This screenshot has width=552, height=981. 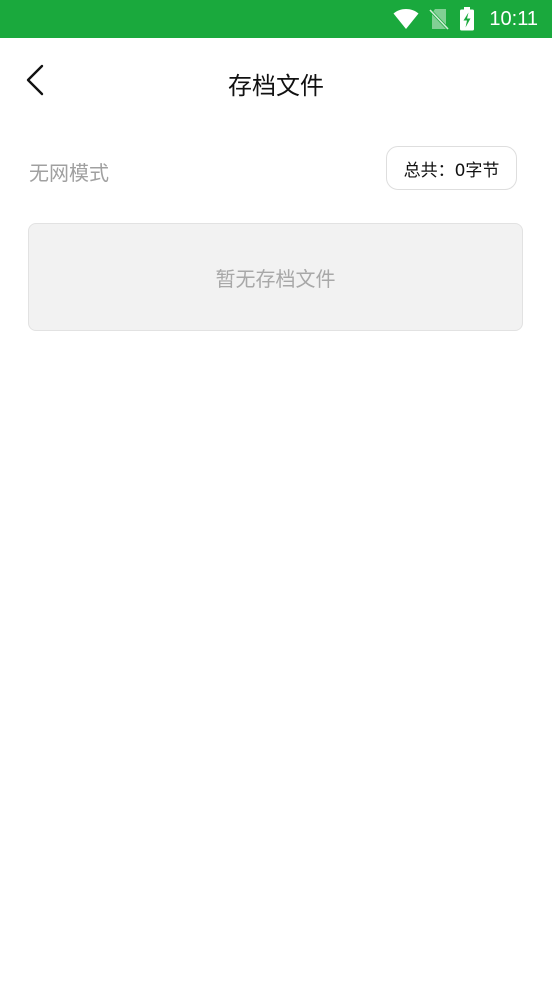 What do you see at coordinates (69, 173) in the screenshot?
I see `mode-label: 无网模式` at bounding box center [69, 173].